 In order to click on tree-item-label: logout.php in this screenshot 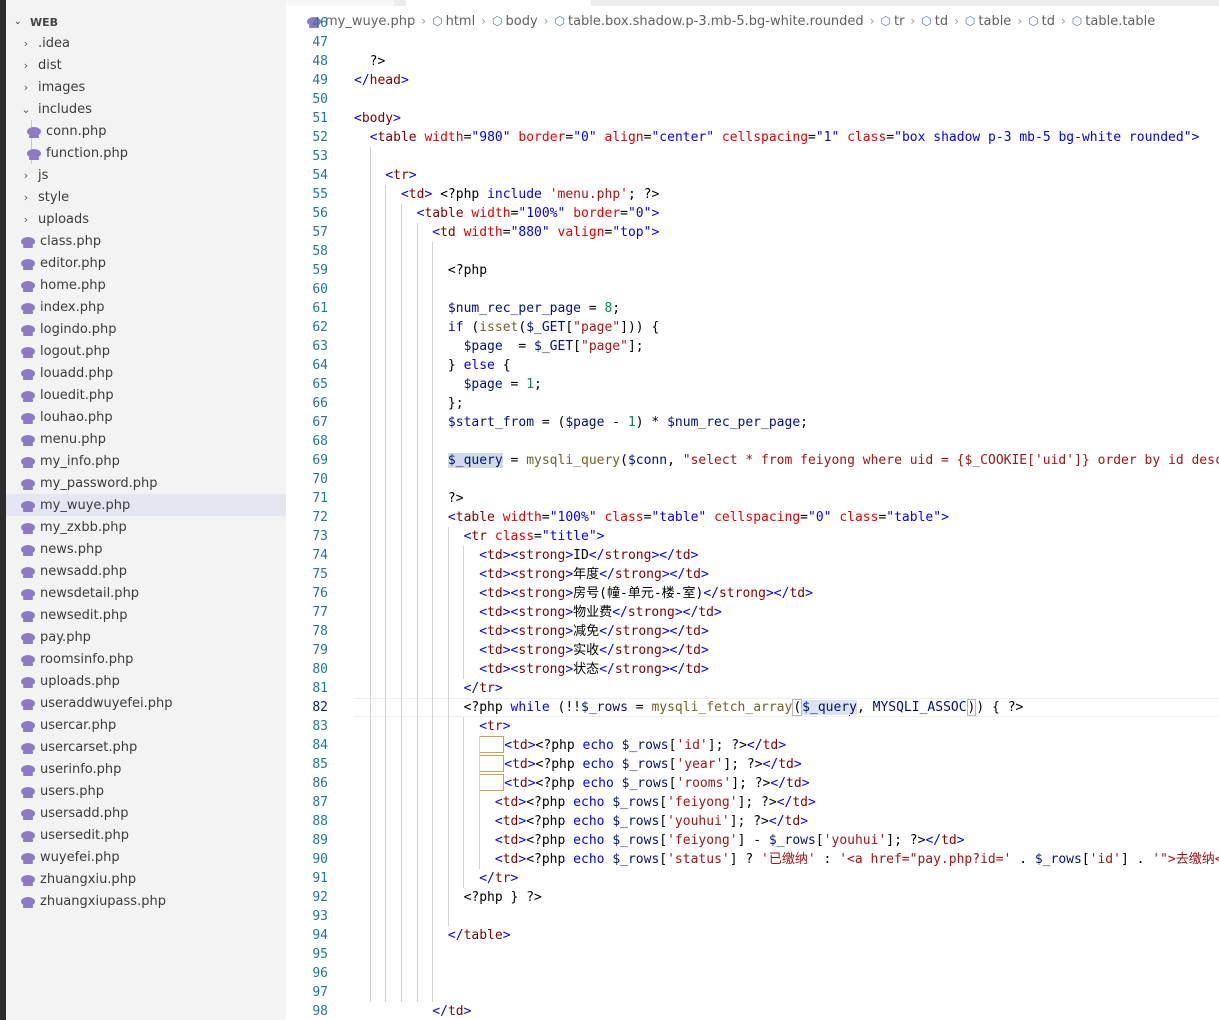, I will do `click(75, 351)`.